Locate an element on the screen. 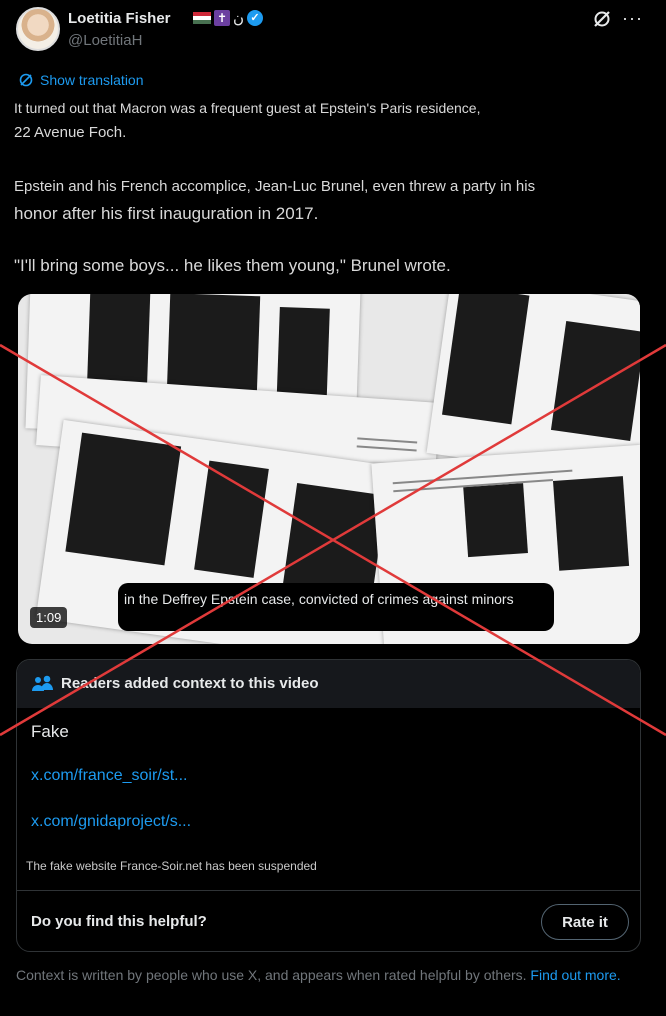 The height and width of the screenshot is (1016, 666). author-handle: @LoetitiaH is located at coordinates (105, 40).